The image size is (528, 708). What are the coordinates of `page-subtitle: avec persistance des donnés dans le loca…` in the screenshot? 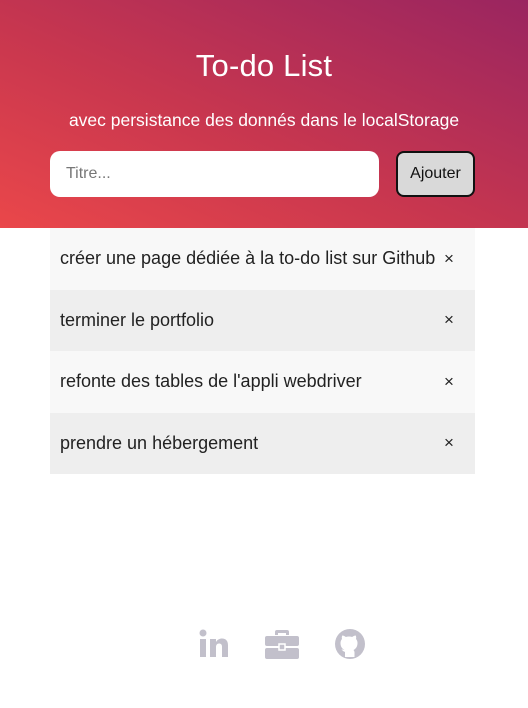 It's located at (264, 120).